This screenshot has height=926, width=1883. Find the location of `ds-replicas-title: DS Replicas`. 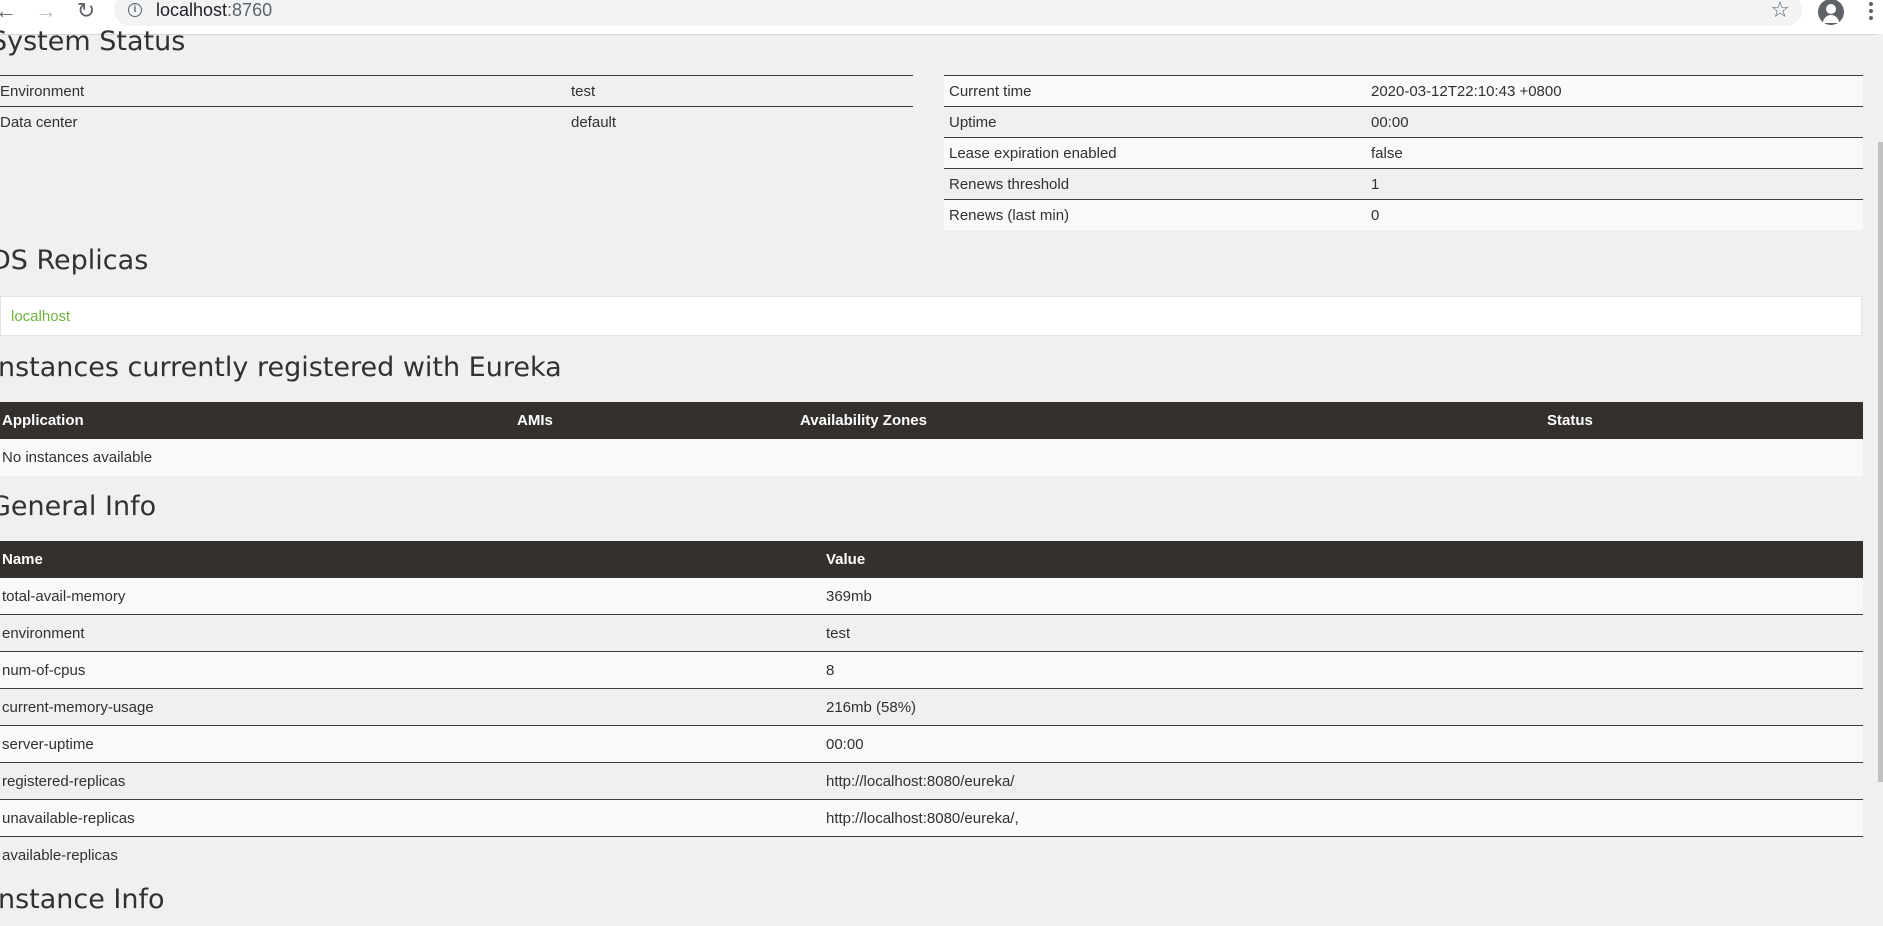

ds-replicas-title: DS Replicas is located at coordinates (74, 260).